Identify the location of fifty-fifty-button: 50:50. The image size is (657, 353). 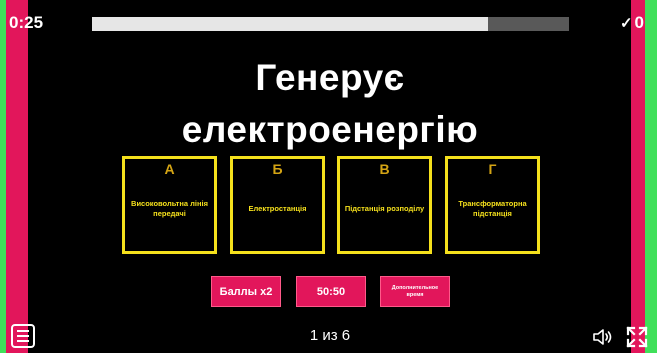
(331, 291).